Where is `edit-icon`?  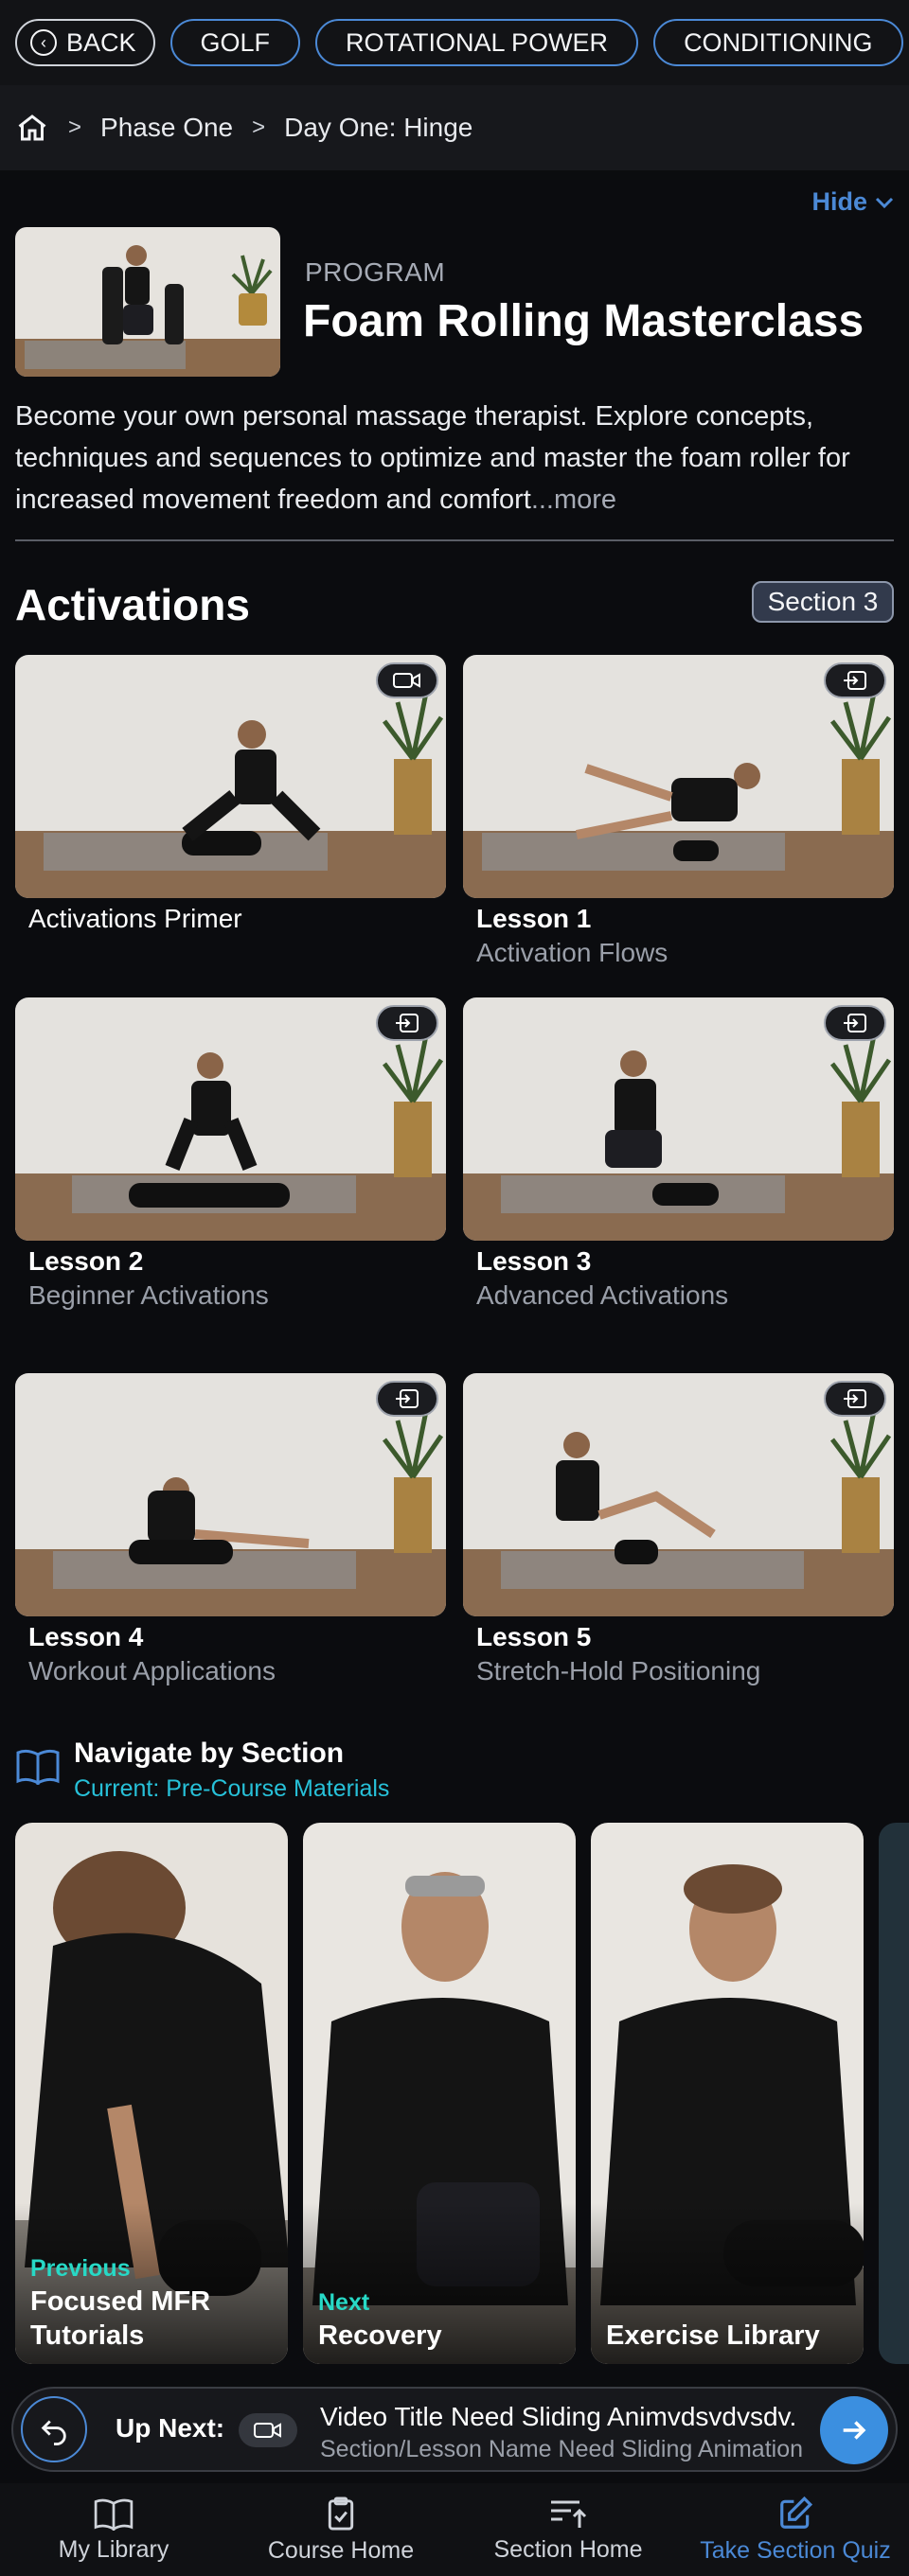
edit-icon is located at coordinates (796, 2512).